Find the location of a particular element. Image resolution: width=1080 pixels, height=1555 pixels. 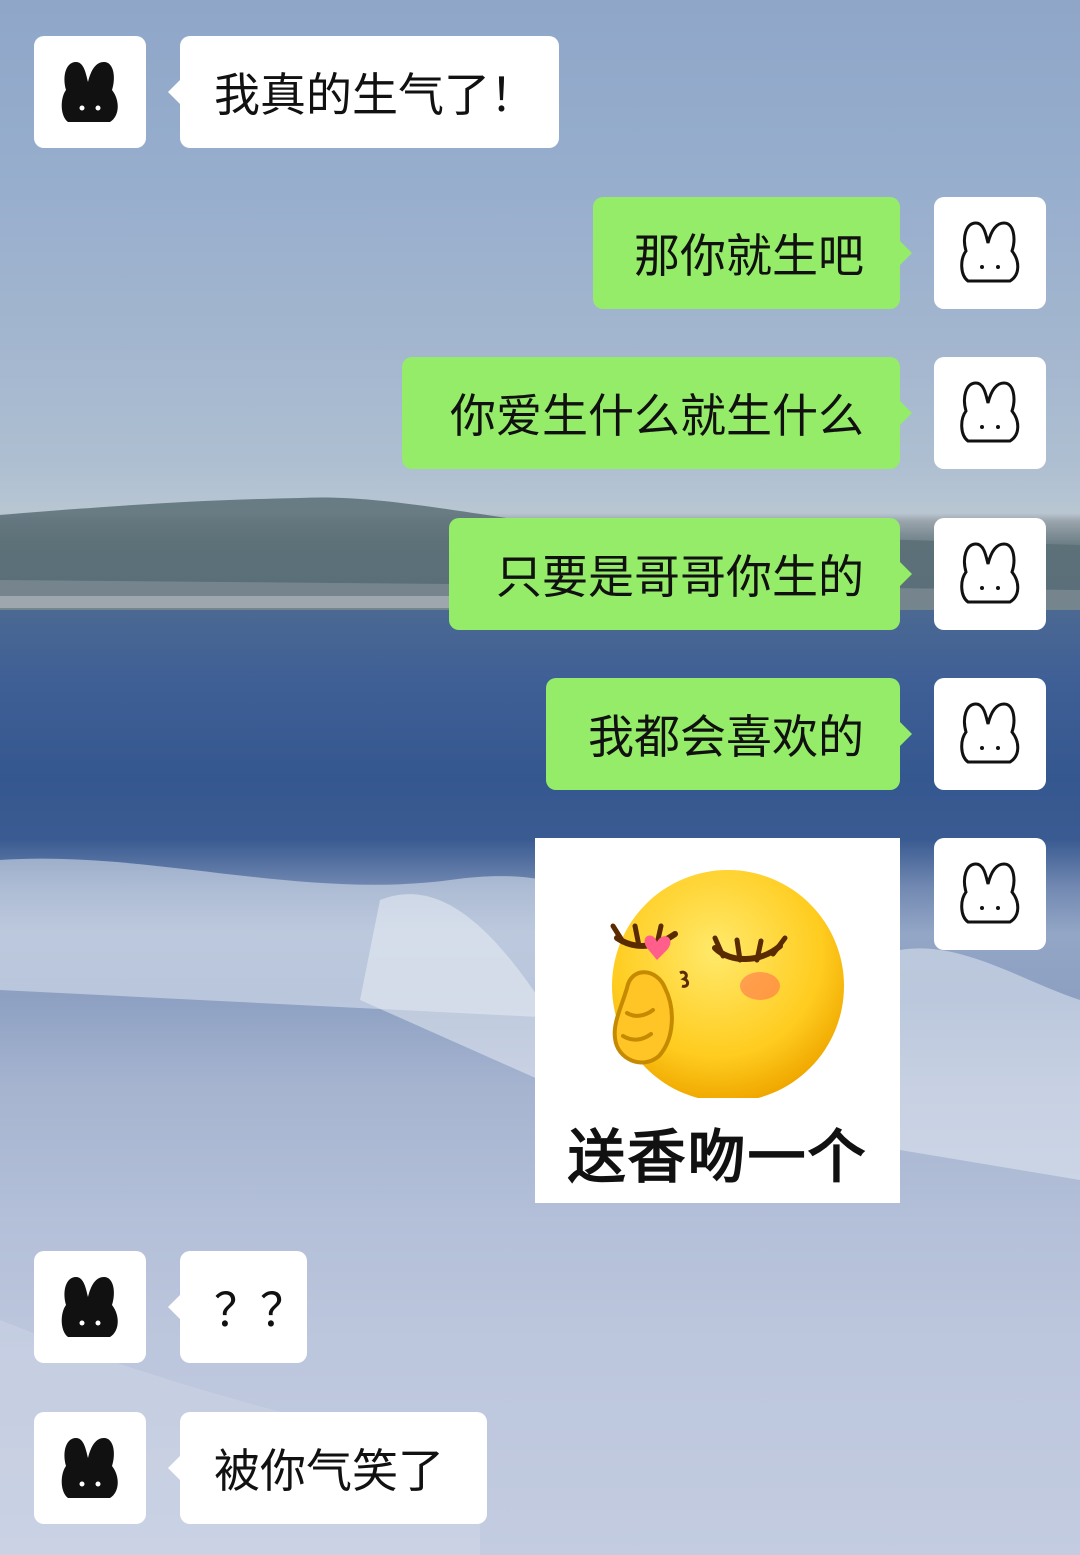

message-bubble-received: 我真的生气了！ is located at coordinates (363, 92).